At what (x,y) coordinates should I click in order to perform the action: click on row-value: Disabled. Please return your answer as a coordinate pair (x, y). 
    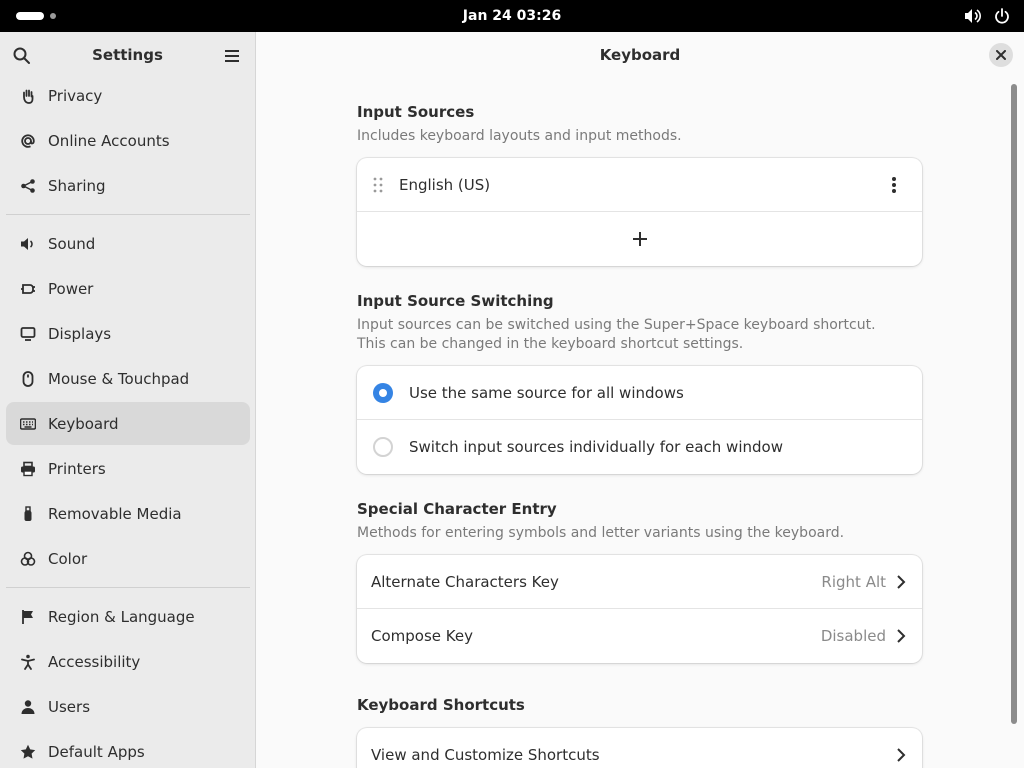
    Looking at the image, I should click on (853, 636).